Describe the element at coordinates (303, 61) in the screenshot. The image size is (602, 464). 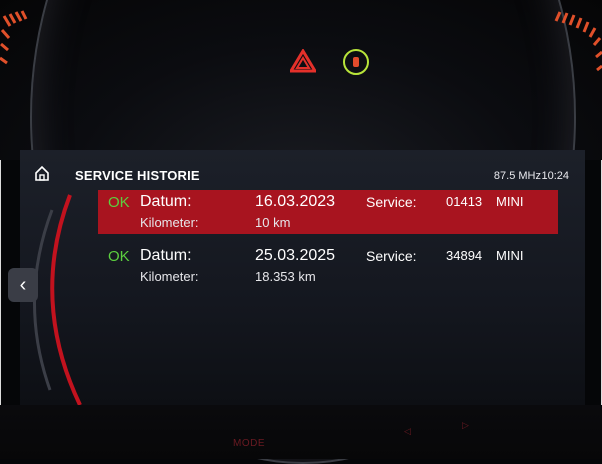
I see `hazard-warning-icon` at that location.